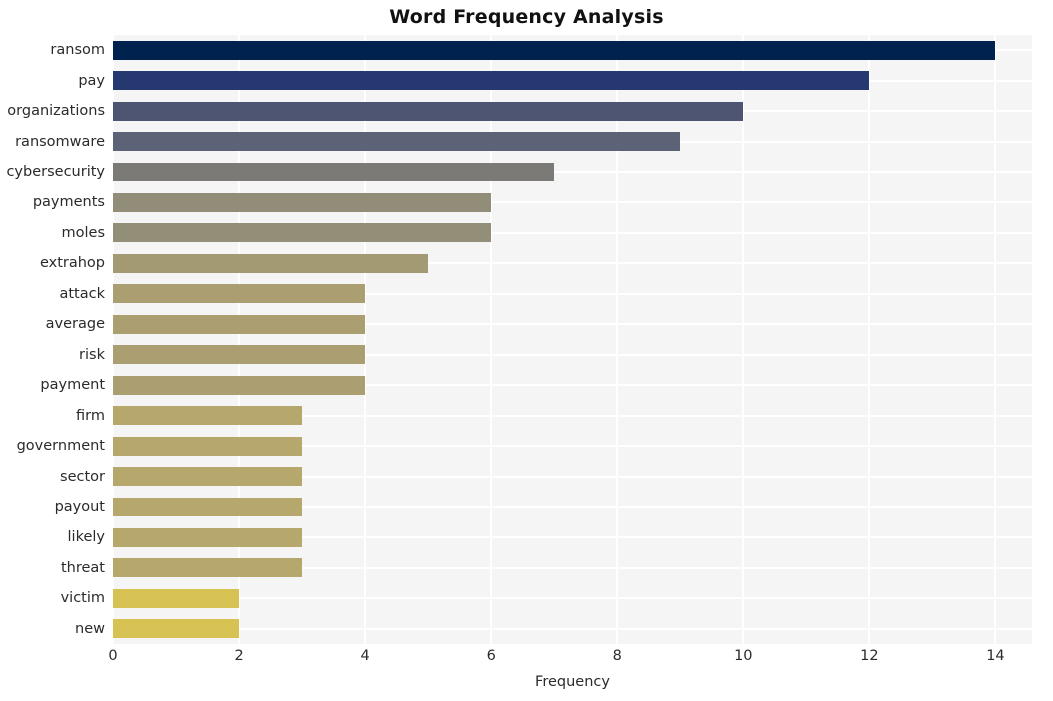 The height and width of the screenshot is (701, 1053). Describe the element at coordinates (60, 141) in the screenshot. I see `y-tick-label: ransomware` at that location.